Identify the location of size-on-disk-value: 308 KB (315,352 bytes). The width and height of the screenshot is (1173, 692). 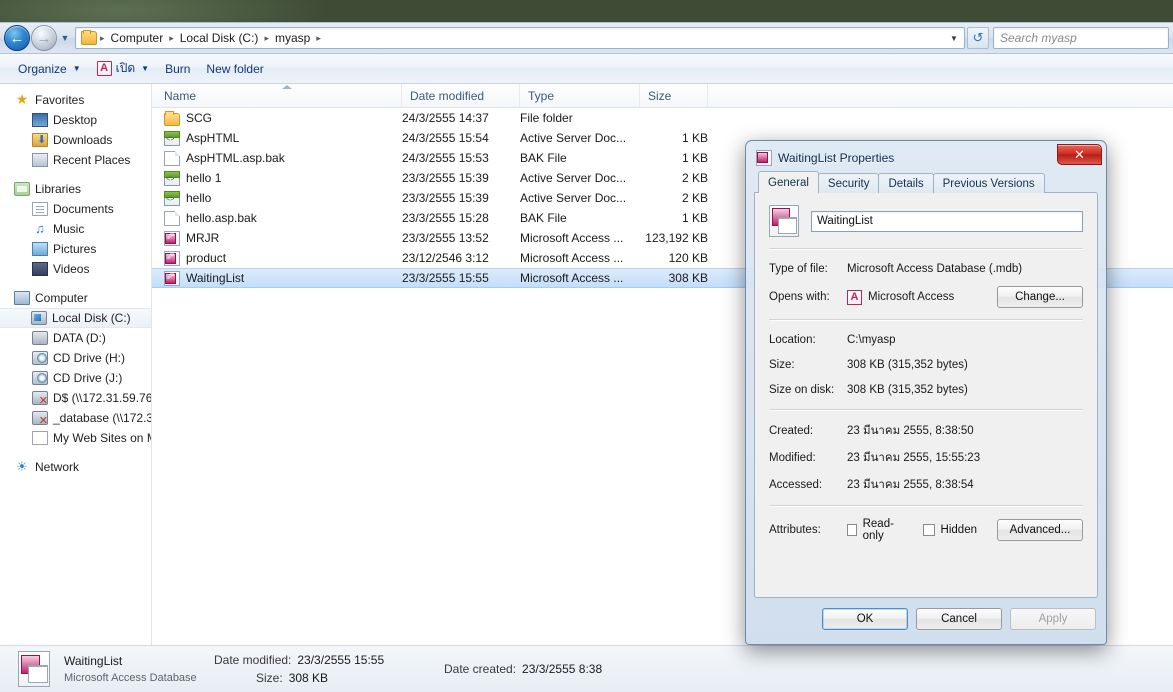
(907, 390).